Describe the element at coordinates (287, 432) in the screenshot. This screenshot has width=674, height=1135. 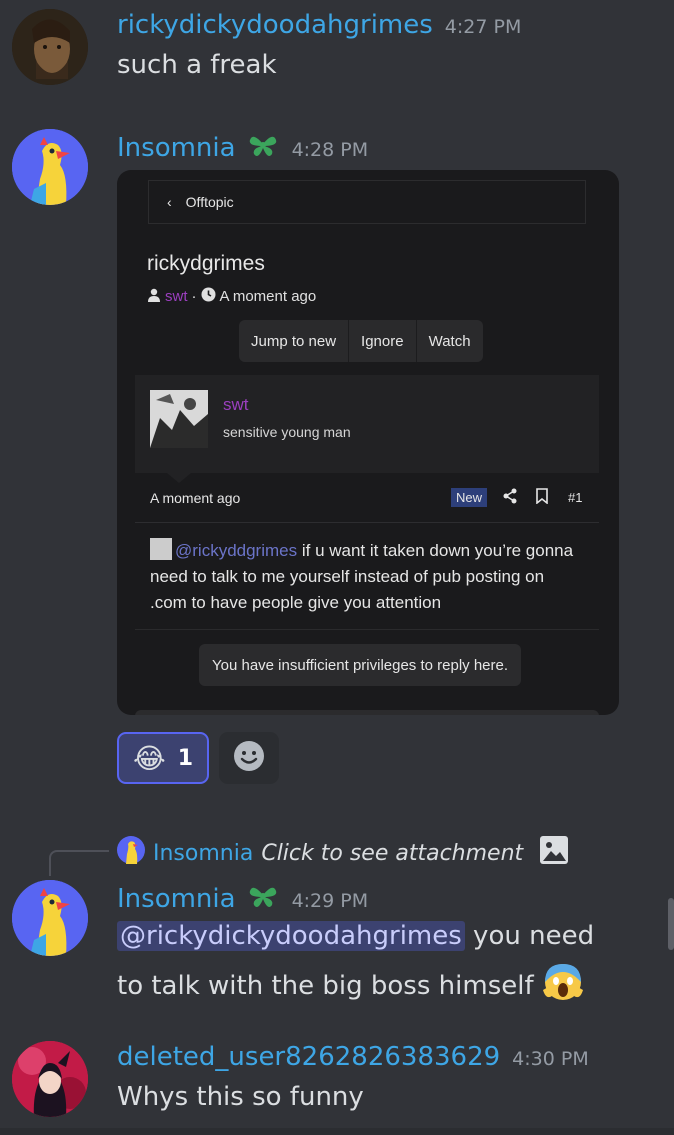
I see `post-user-bio: sensitive young man` at that location.